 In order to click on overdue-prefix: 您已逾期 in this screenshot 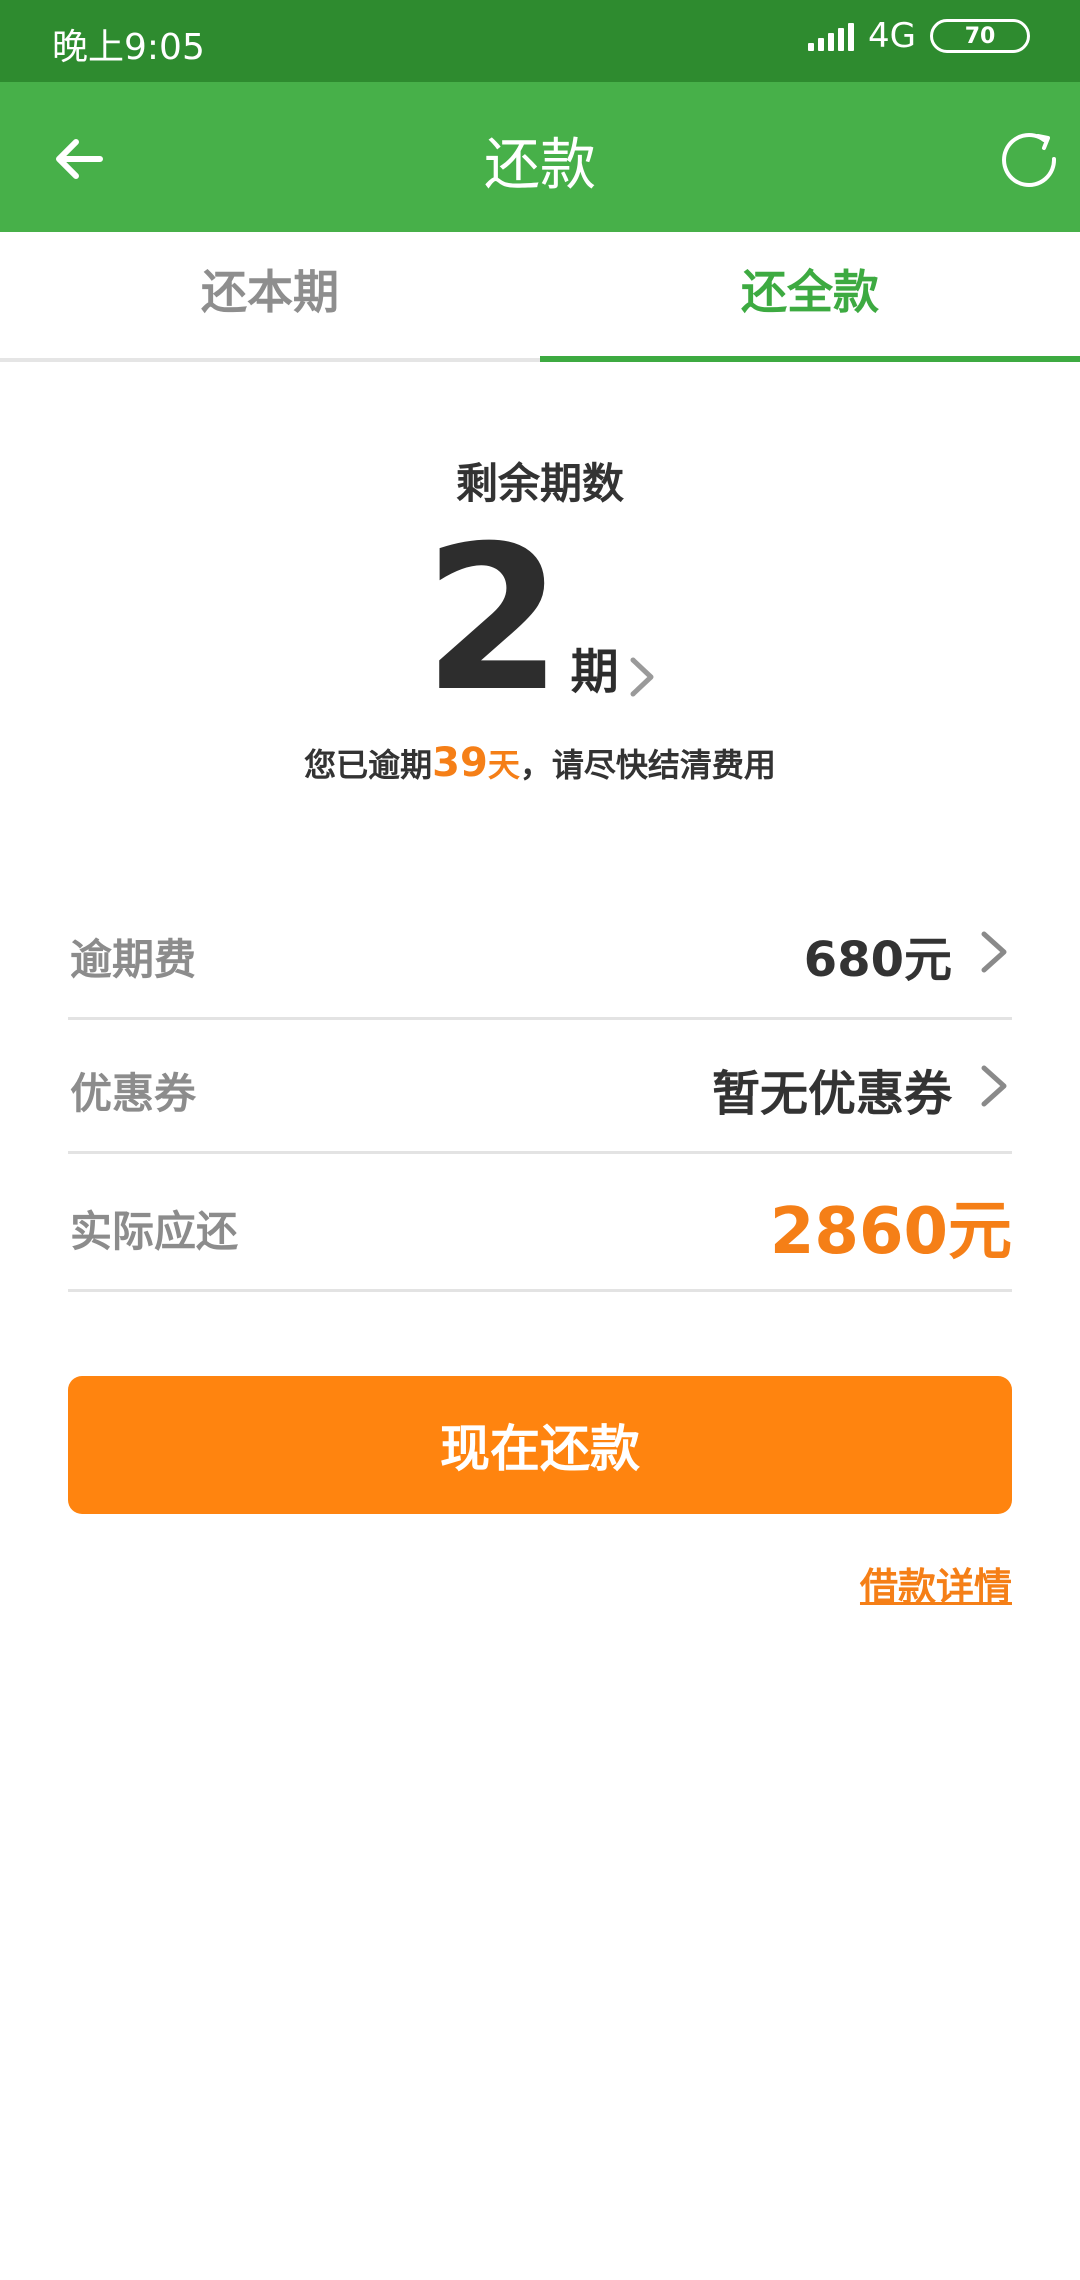, I will do `click(368, 765)`.